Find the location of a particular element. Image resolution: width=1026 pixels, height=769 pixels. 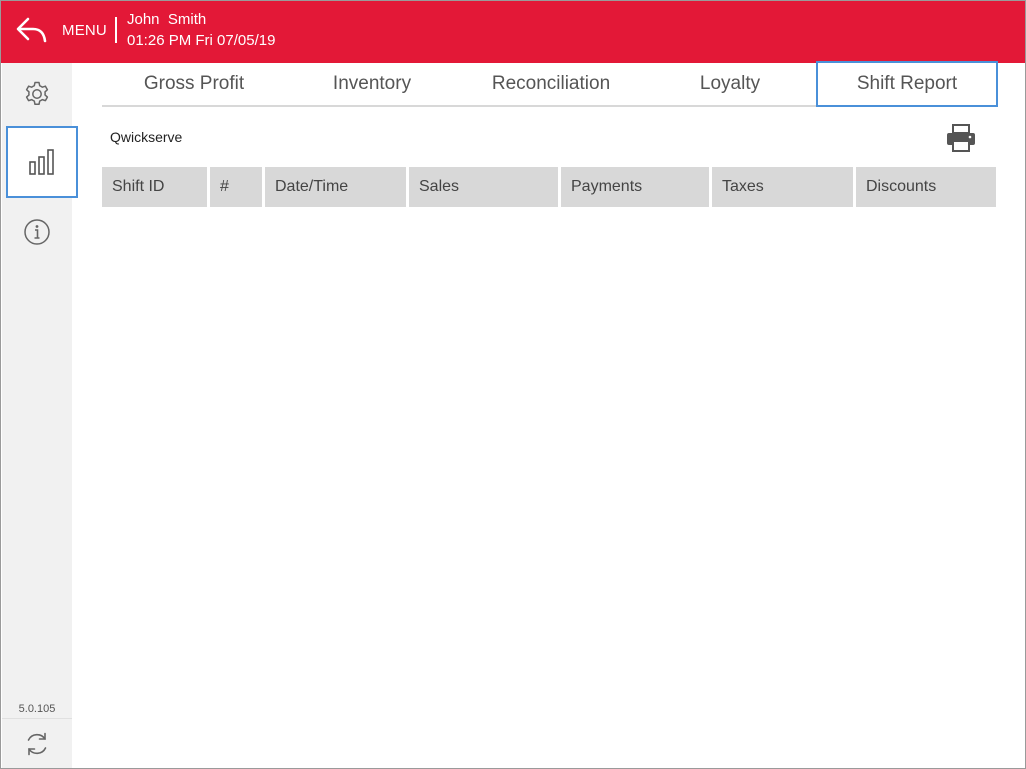

column-header-number: # is located at coordinates (236, 187).